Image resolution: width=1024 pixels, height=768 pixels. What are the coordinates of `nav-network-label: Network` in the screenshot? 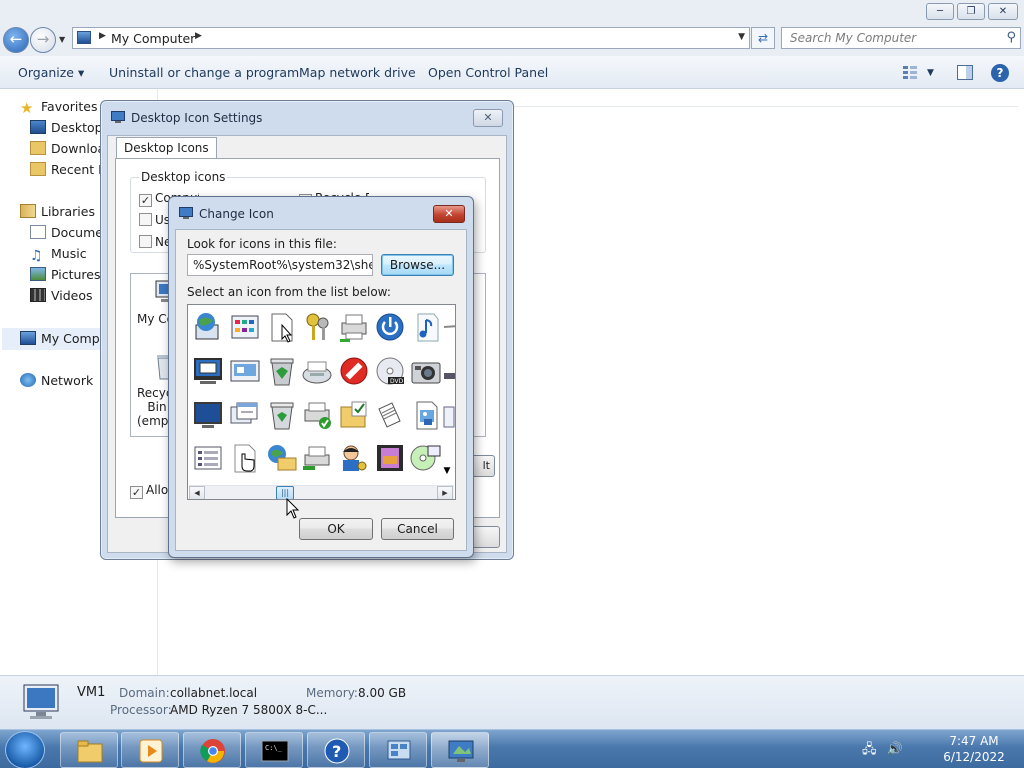 It's located at (67, 380).